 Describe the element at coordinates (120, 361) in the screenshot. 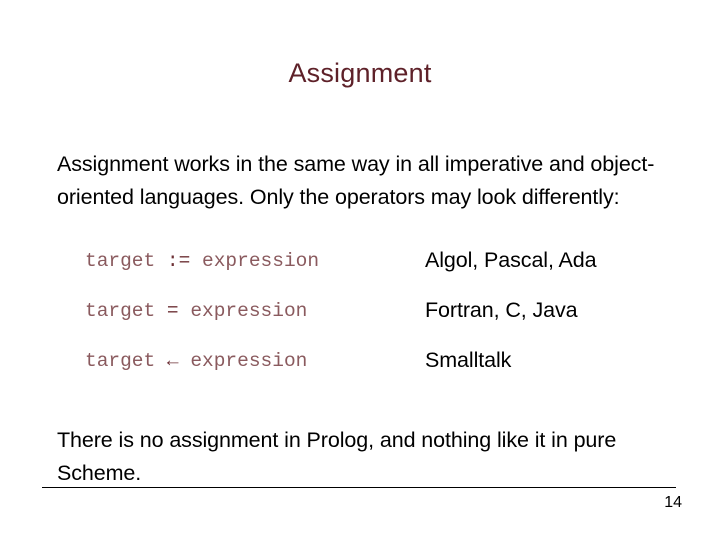

I see `target-keyword-3: target` at that location.